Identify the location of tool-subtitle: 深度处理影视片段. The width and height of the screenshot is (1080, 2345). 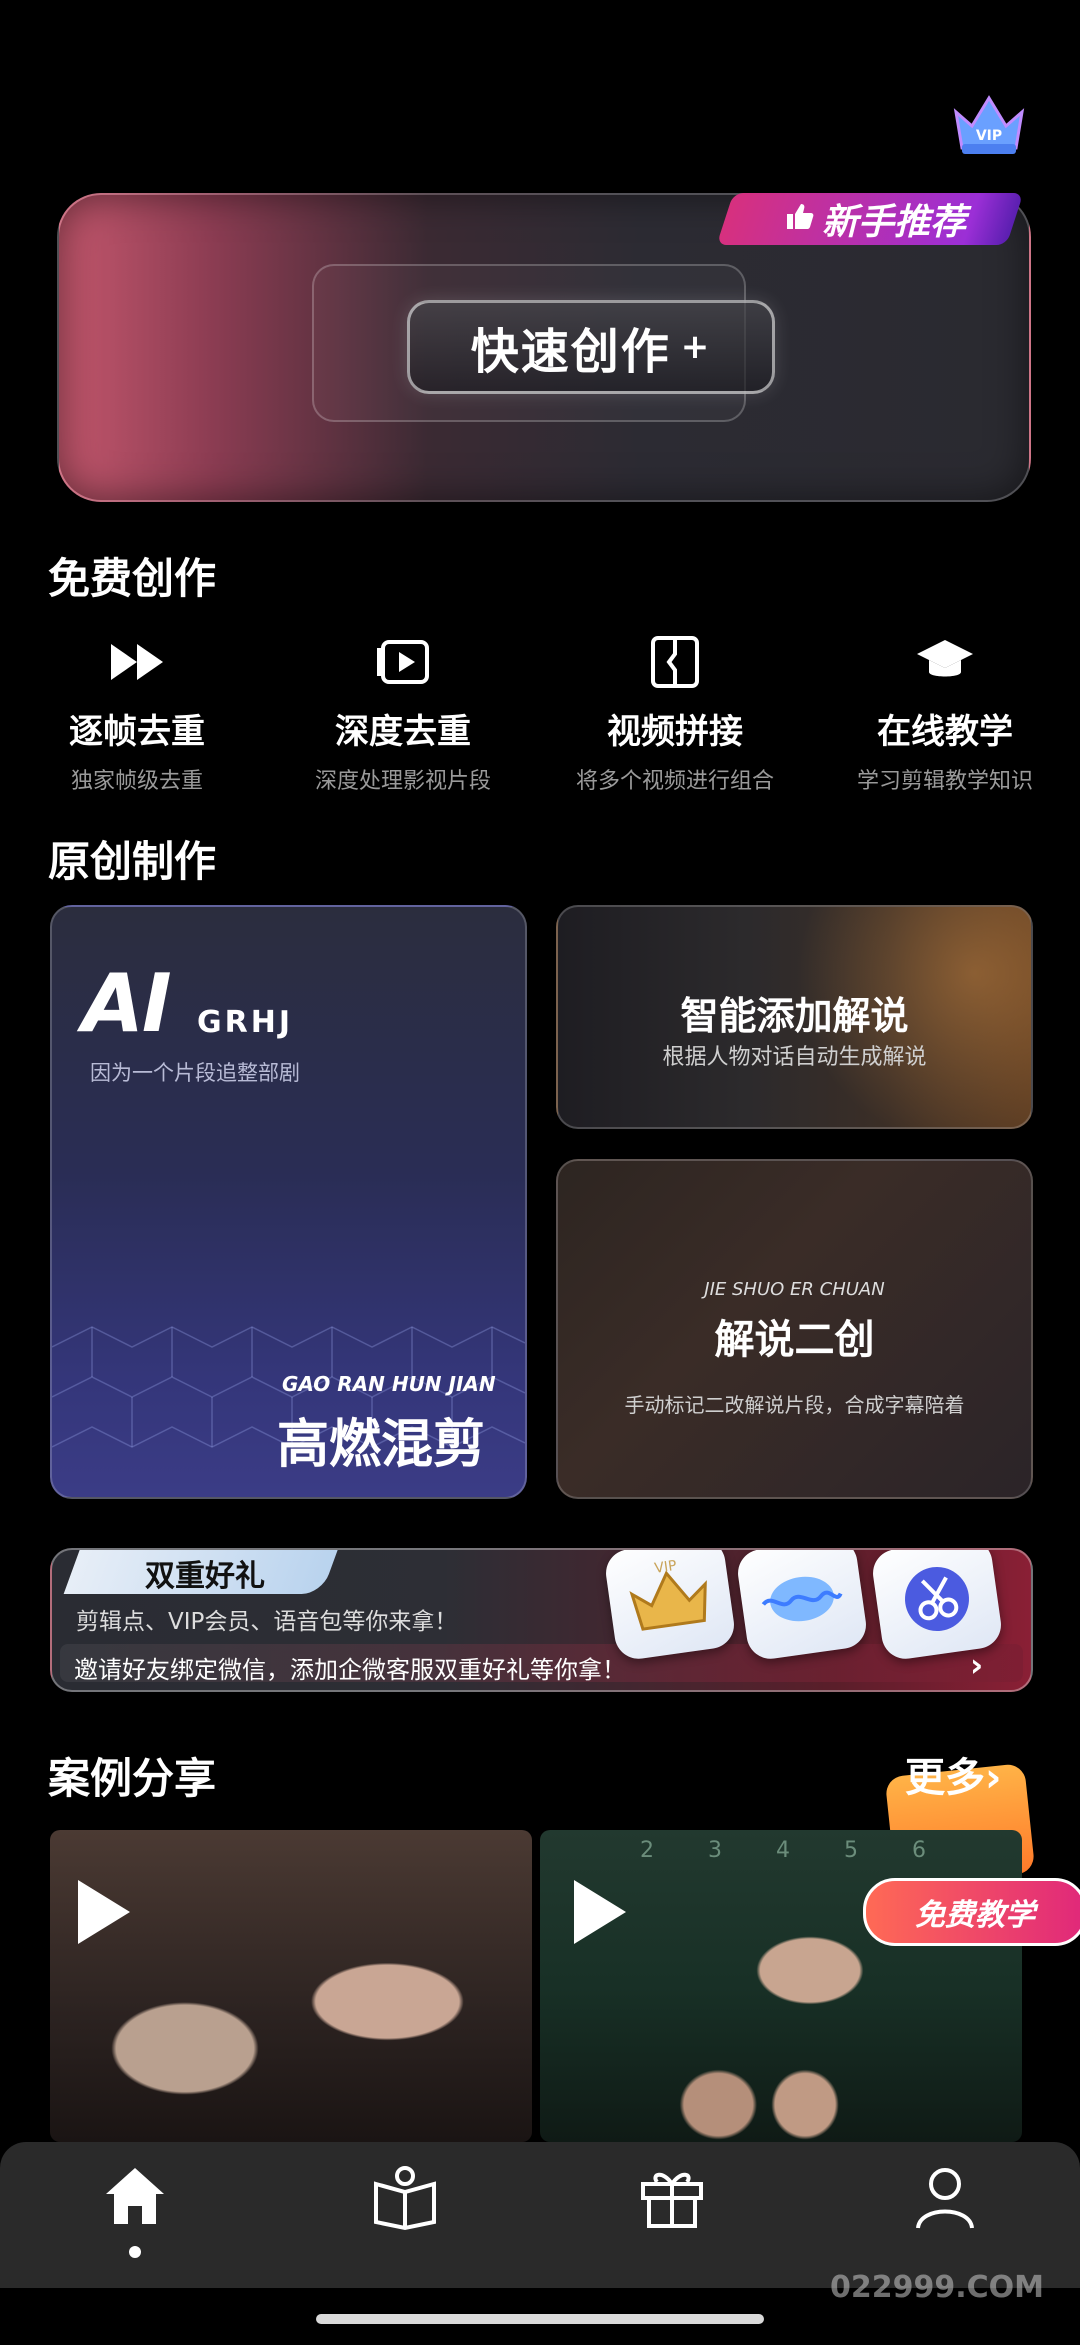
(402, 781).